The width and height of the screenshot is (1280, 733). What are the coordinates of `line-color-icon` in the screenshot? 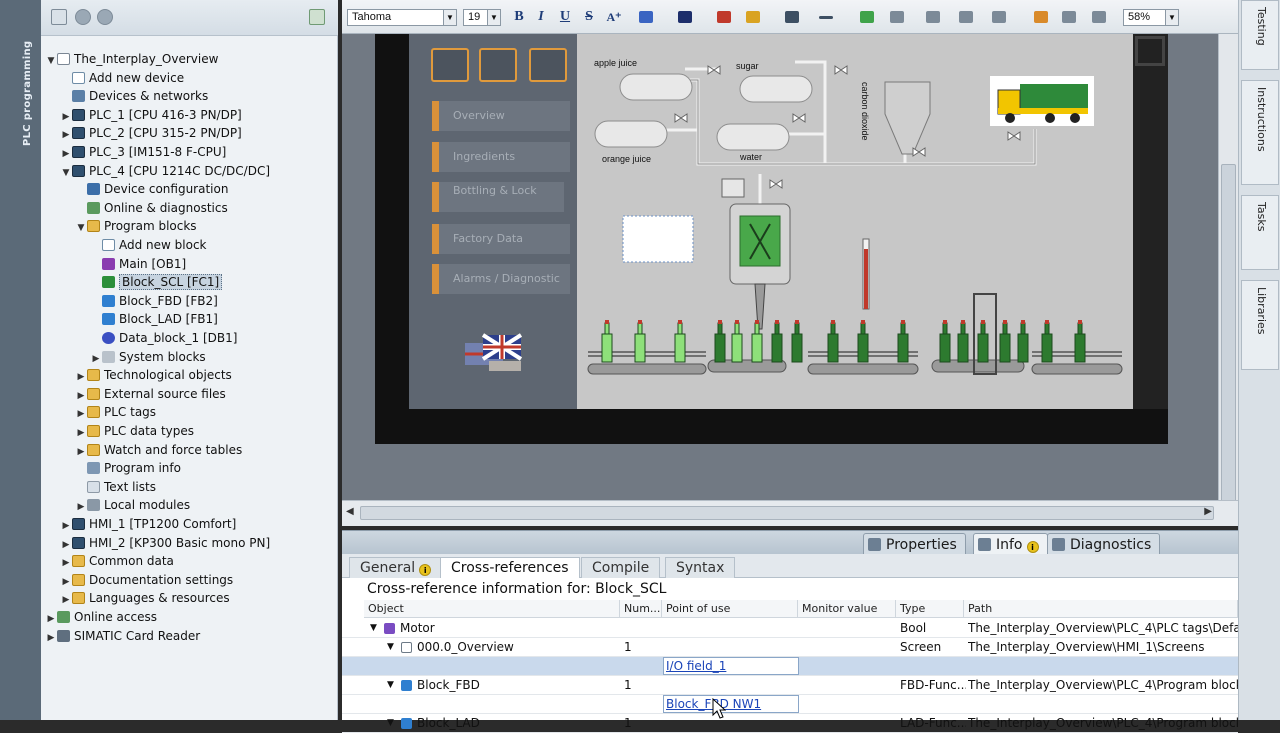 It's located at (753, 17).